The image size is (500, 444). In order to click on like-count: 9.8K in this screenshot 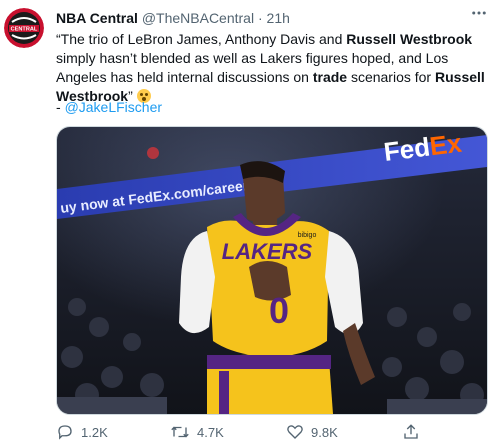, I will do `click(324, 432)`.